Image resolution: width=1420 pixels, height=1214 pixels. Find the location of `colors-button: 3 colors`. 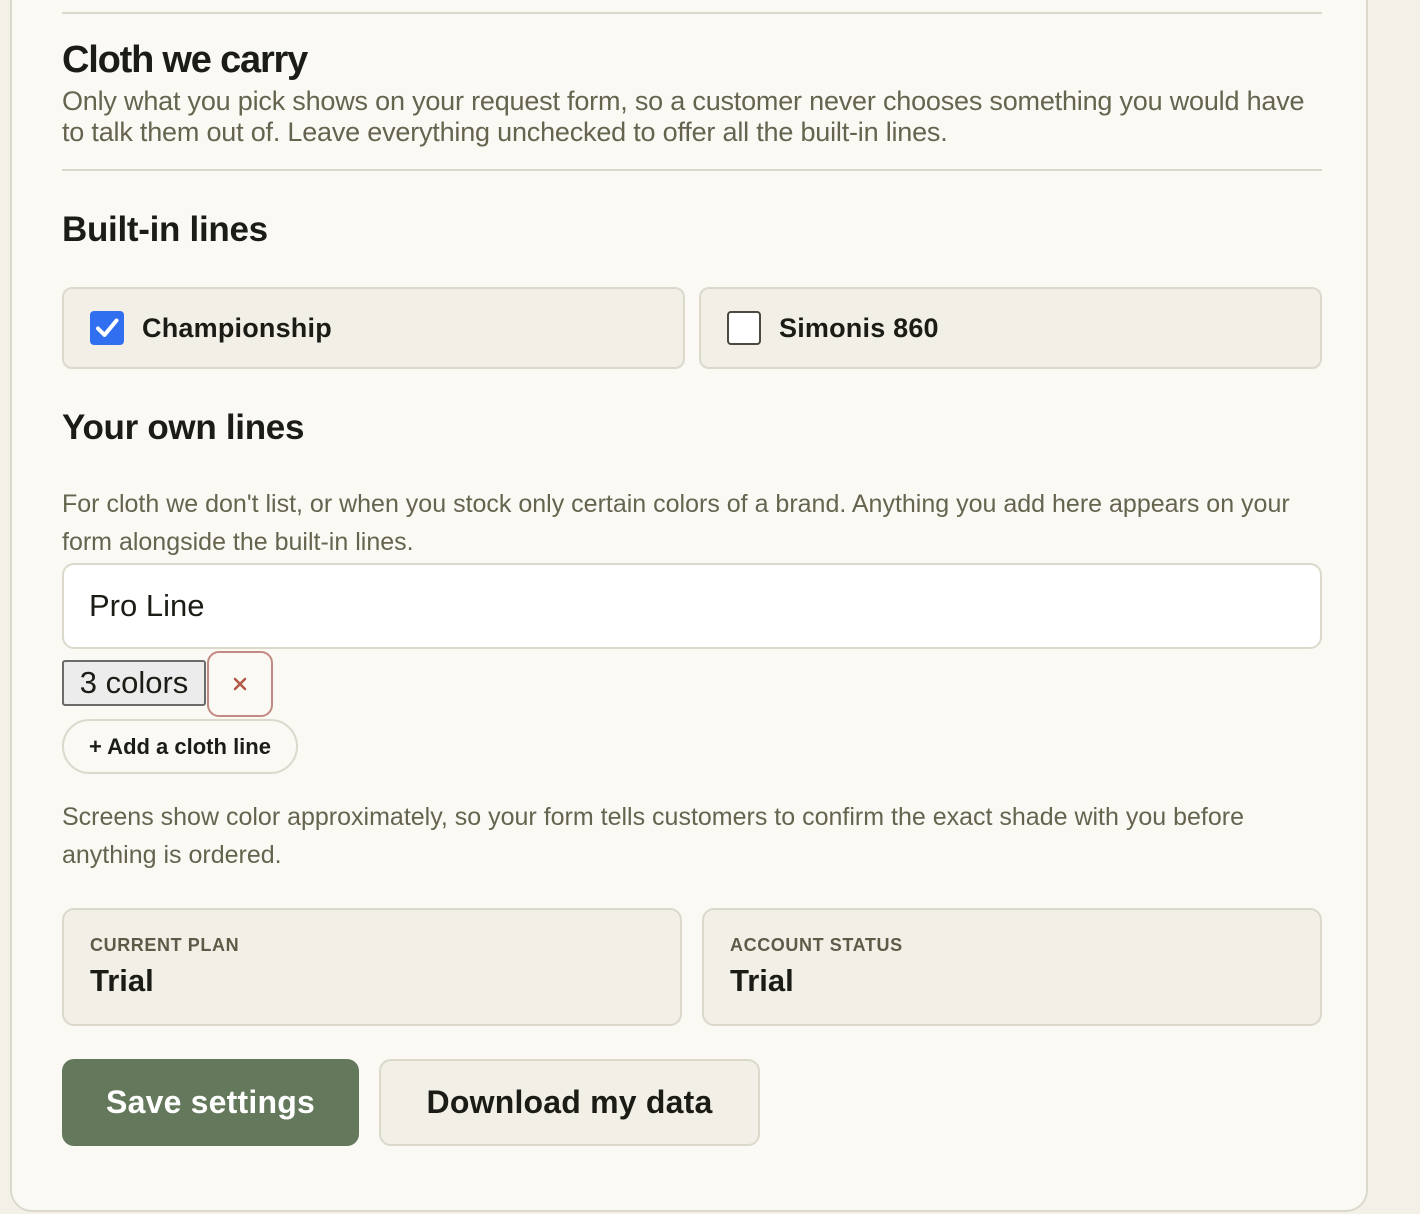

colors-button: 3 colors is located at coordinates (134, 683).